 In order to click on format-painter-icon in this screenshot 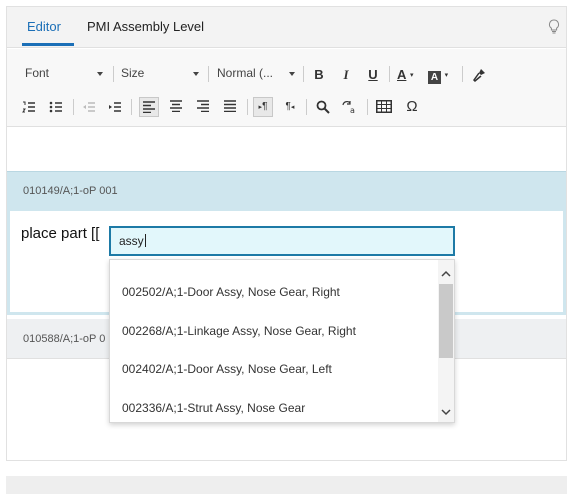, I will do `click(479, 75)`.